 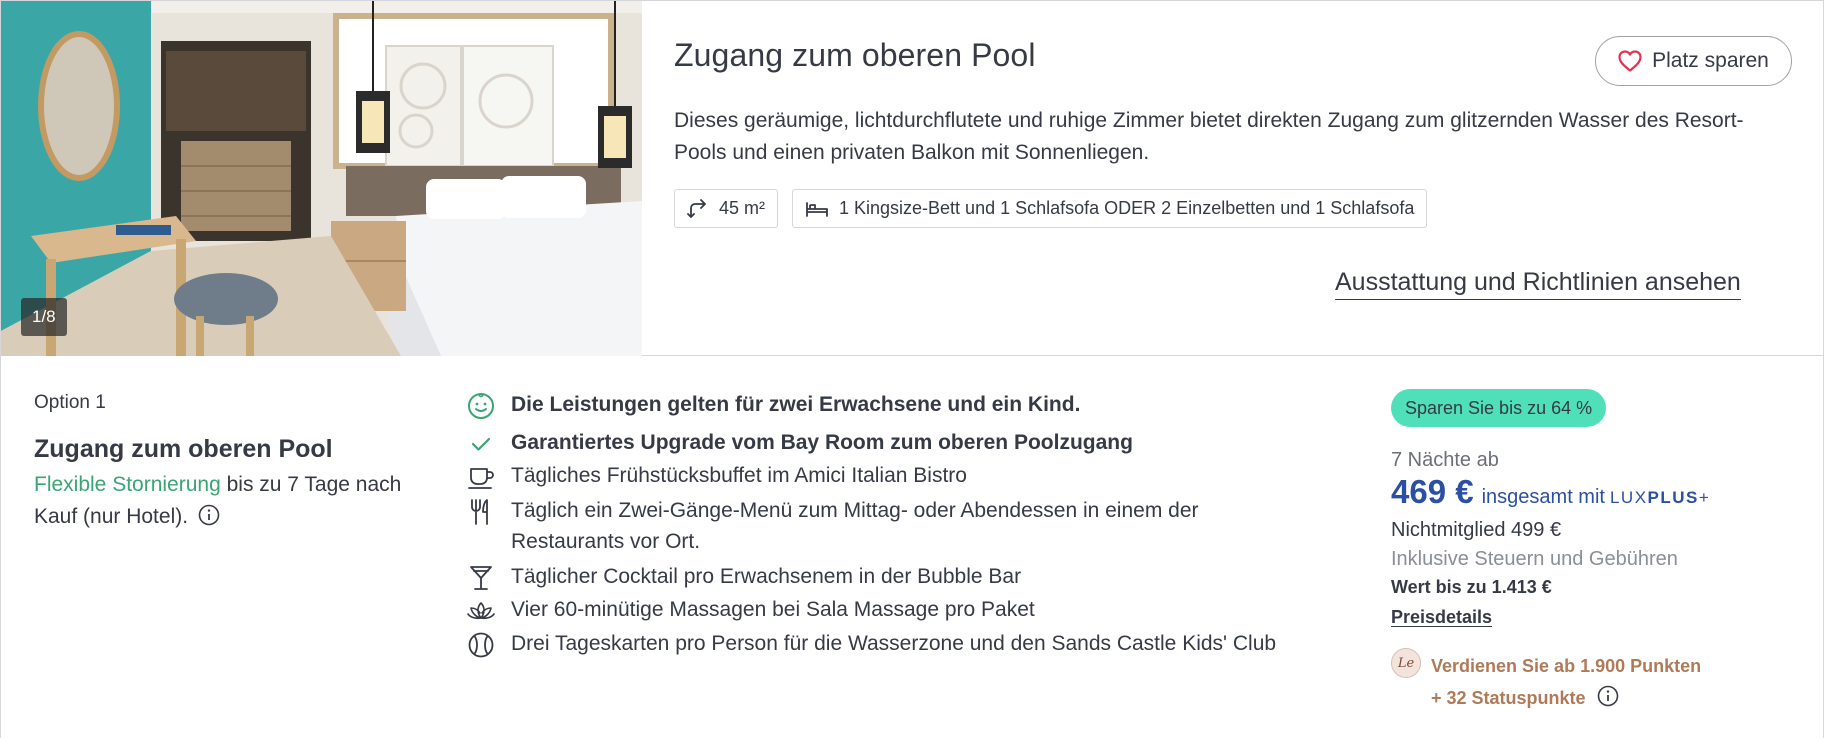 What do you see at coordinates (1704, 497) in the screenshot?
I see `luxplus-sign: +` at bounding box center [1704, 497].